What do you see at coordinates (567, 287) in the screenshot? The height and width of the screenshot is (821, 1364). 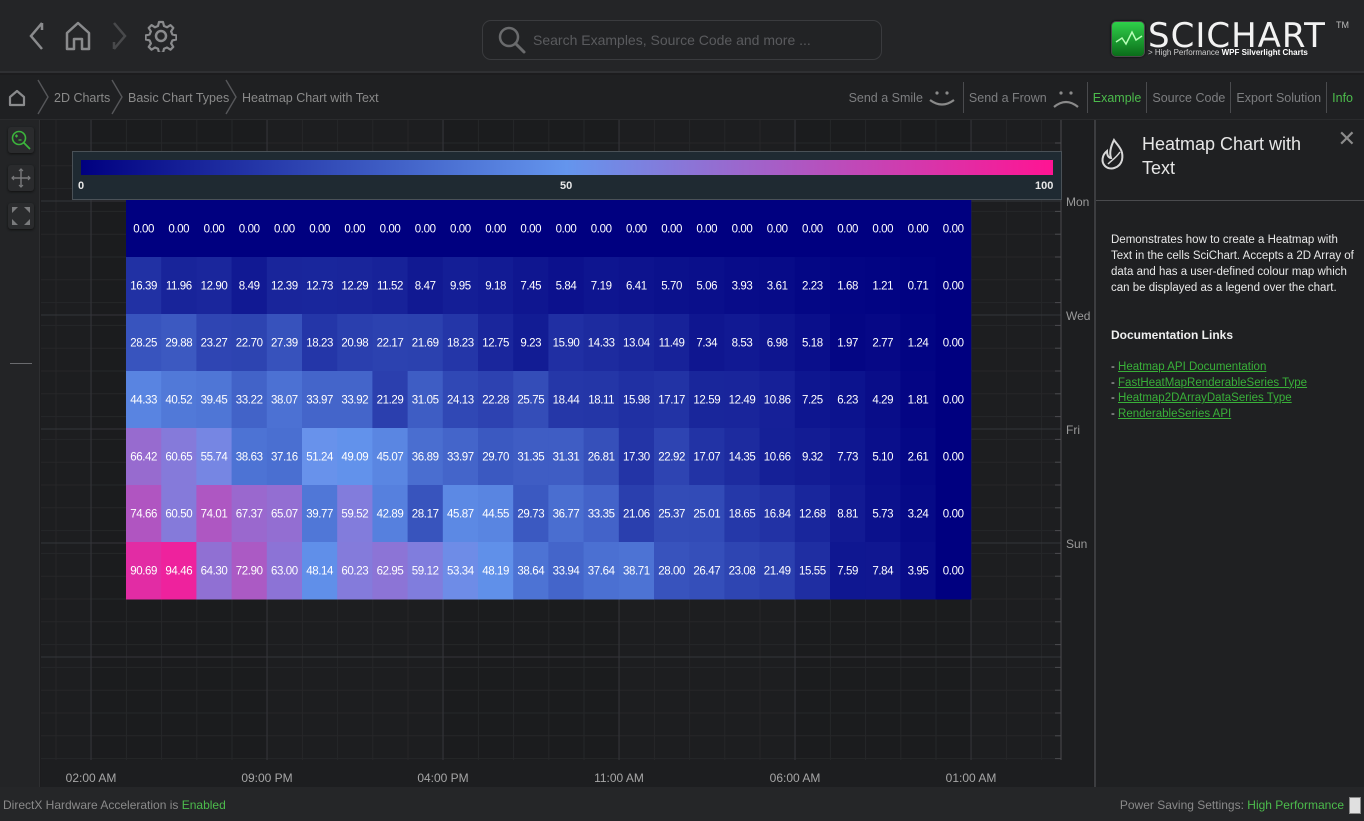 I see `heatmap-cell-label: 5.84` at bounding box center [567, 287].